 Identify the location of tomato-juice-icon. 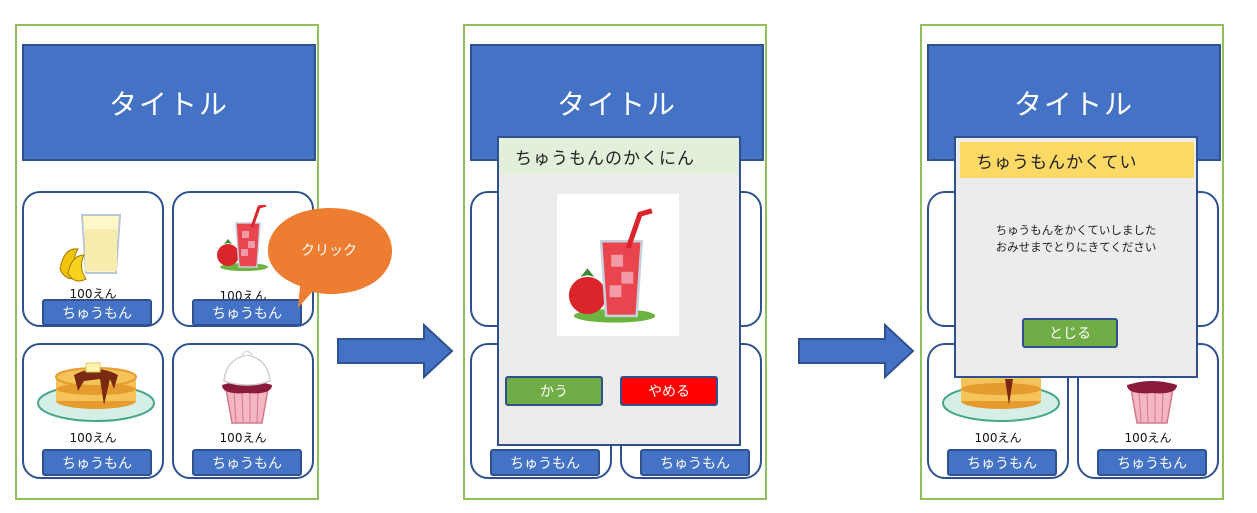
(618, 265).